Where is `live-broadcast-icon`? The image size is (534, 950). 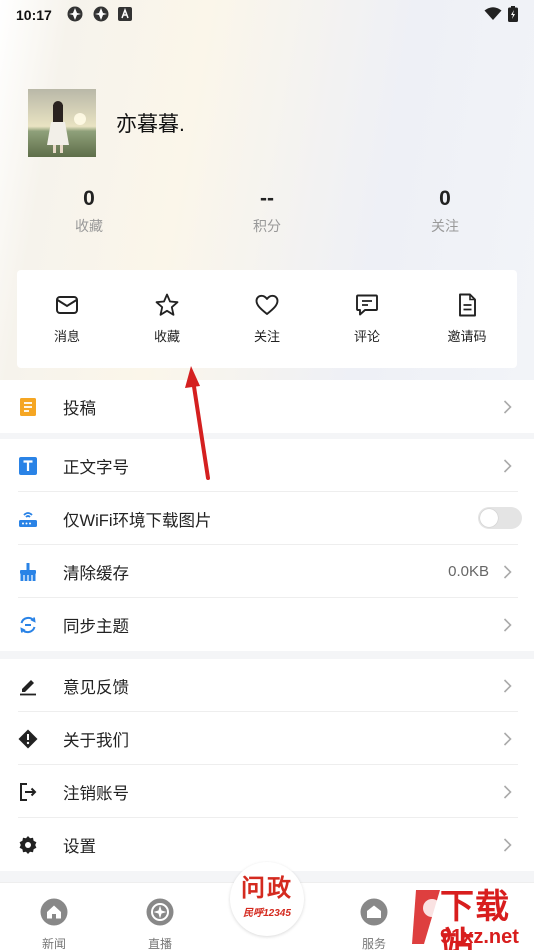
live-broadcast-icon is located at coordinates (160, 914).